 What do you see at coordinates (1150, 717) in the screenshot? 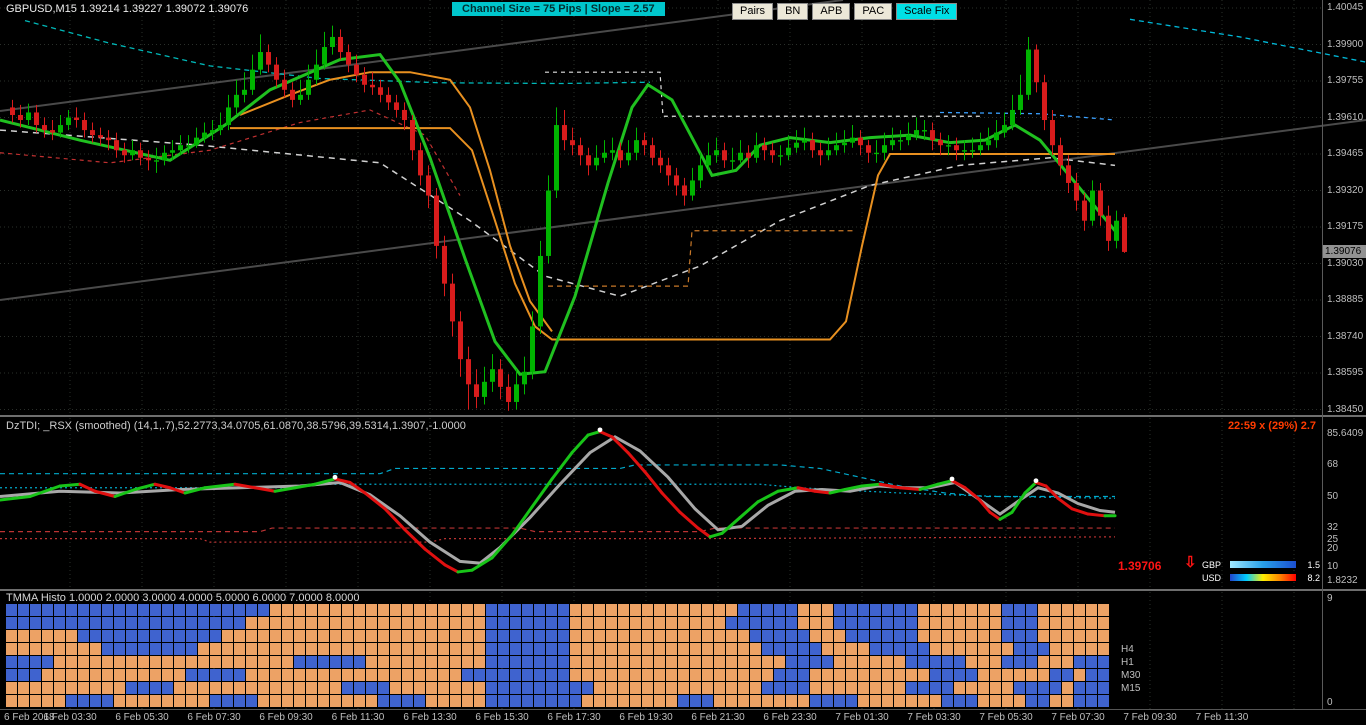
I see `time-label: 7 Feb 09:30` at bounding box center [1150, 717].